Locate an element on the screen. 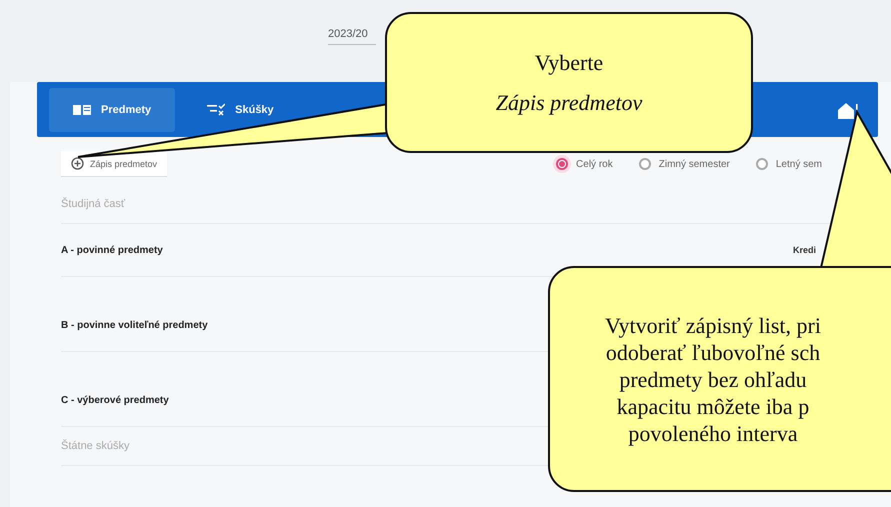 The width and height of the screenshot is (891, 507). callout-text: odoberať ľubovoľné sch is located at coordinates (713, 352).